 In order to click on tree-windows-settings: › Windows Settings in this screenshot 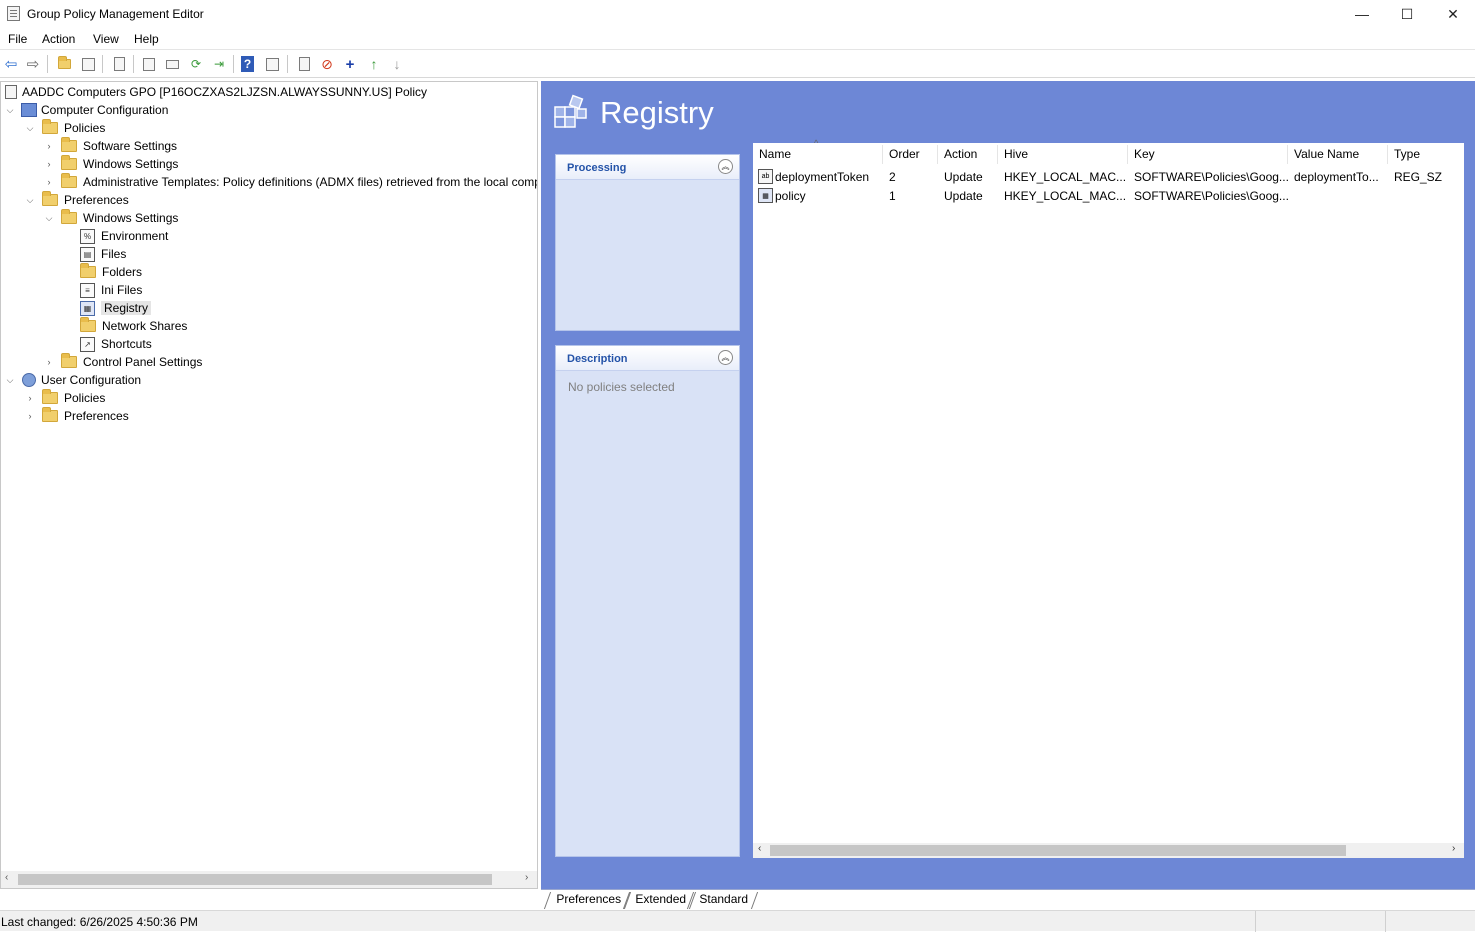, I will do `click(111, 164)`.